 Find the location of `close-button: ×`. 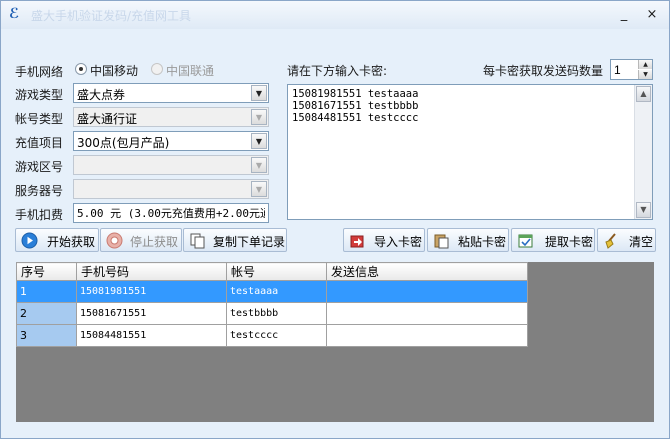

close-button: × is located at coordinates (652, 15).